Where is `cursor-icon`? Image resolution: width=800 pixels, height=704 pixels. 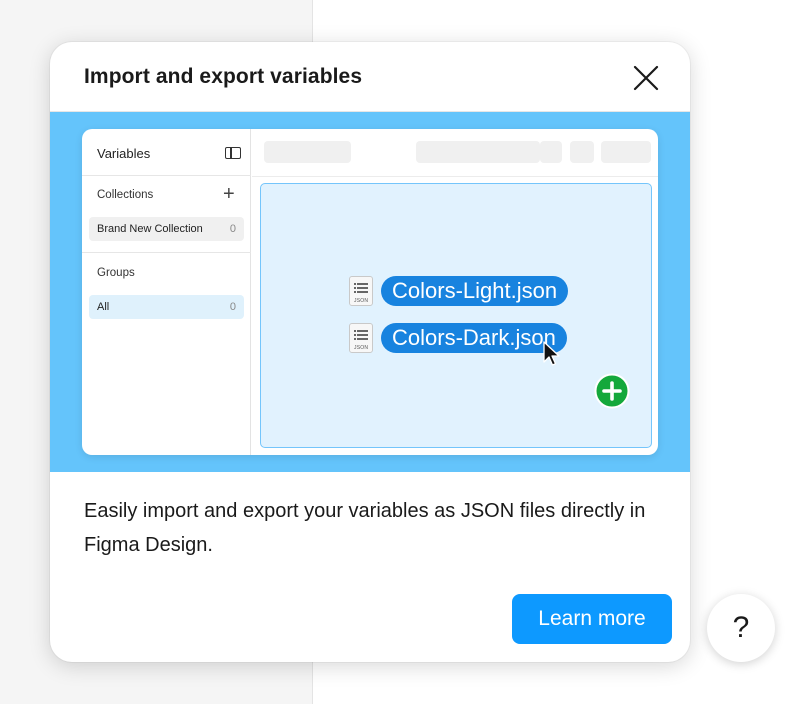
cursor-icon is located at coordinates (551, 353).